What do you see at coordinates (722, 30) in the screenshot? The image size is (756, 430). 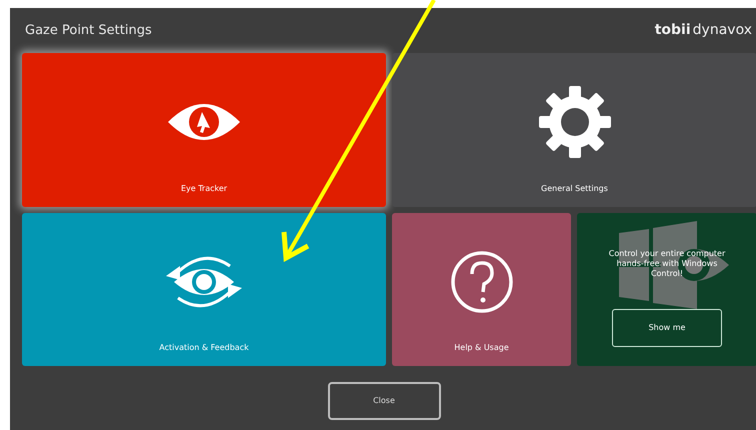 I see `logo-text: dynavox` at bounding box center [722, 30].